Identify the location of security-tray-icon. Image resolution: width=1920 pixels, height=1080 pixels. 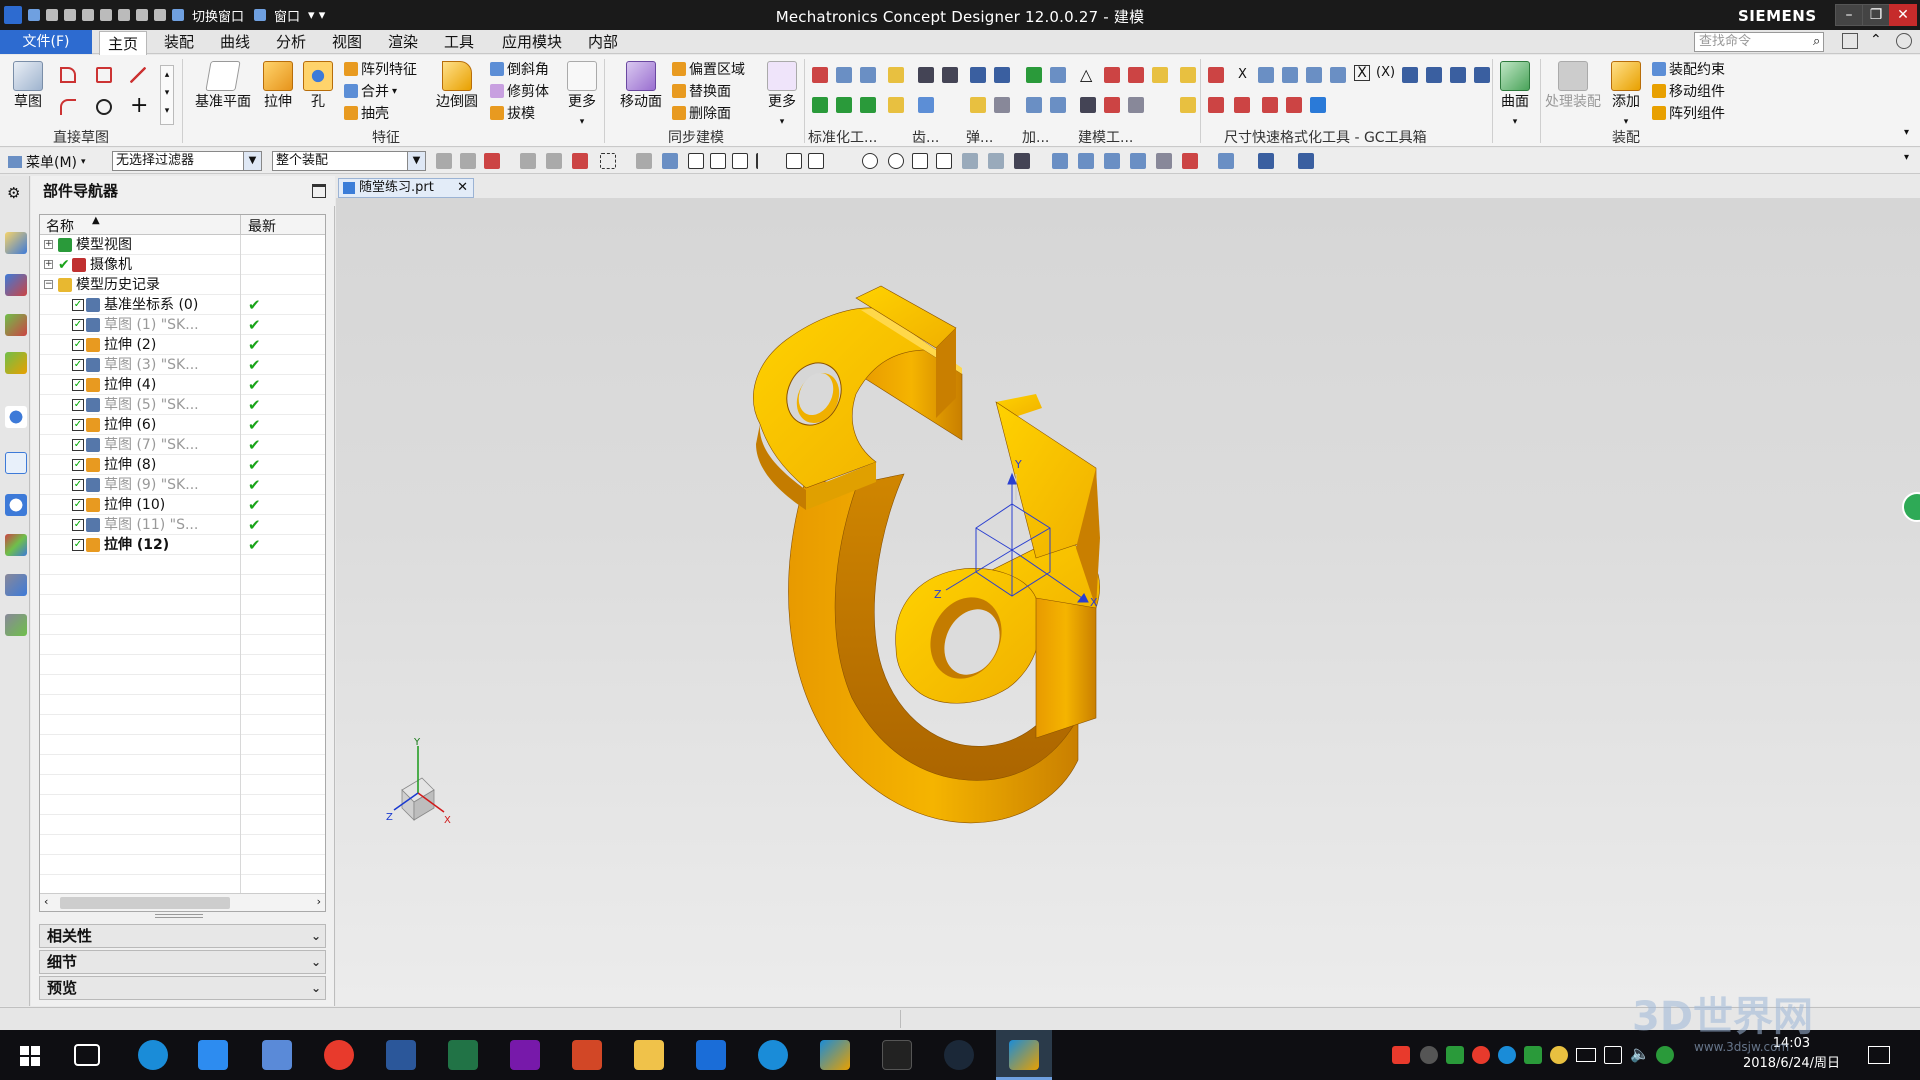
(1559, 1055).